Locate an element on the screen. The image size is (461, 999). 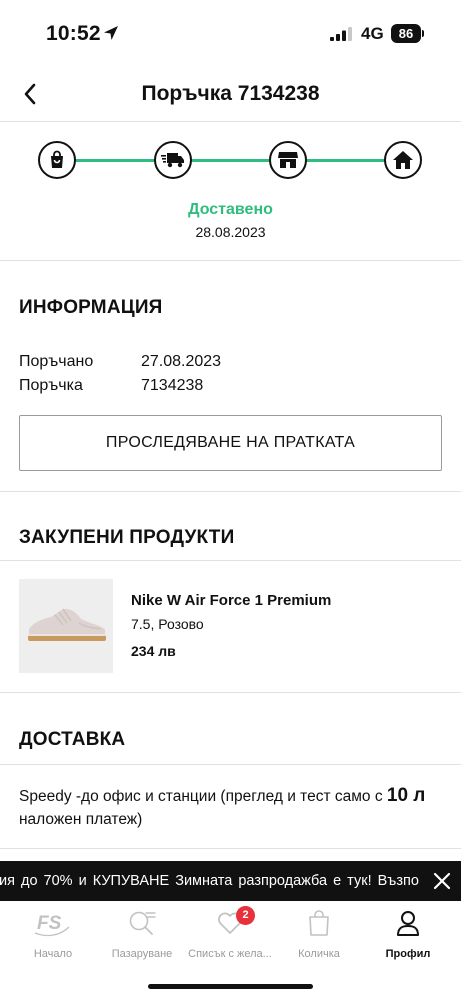
sneaker-image is located at coordinates (66, 626).